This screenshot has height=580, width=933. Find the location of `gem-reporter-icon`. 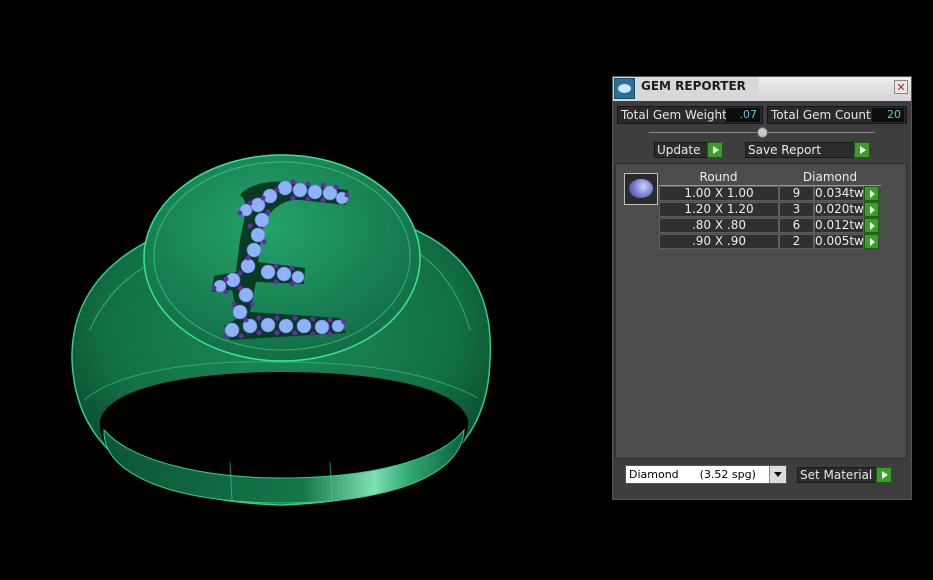

gem-reporter-icon is located at coordinates (624, 88).